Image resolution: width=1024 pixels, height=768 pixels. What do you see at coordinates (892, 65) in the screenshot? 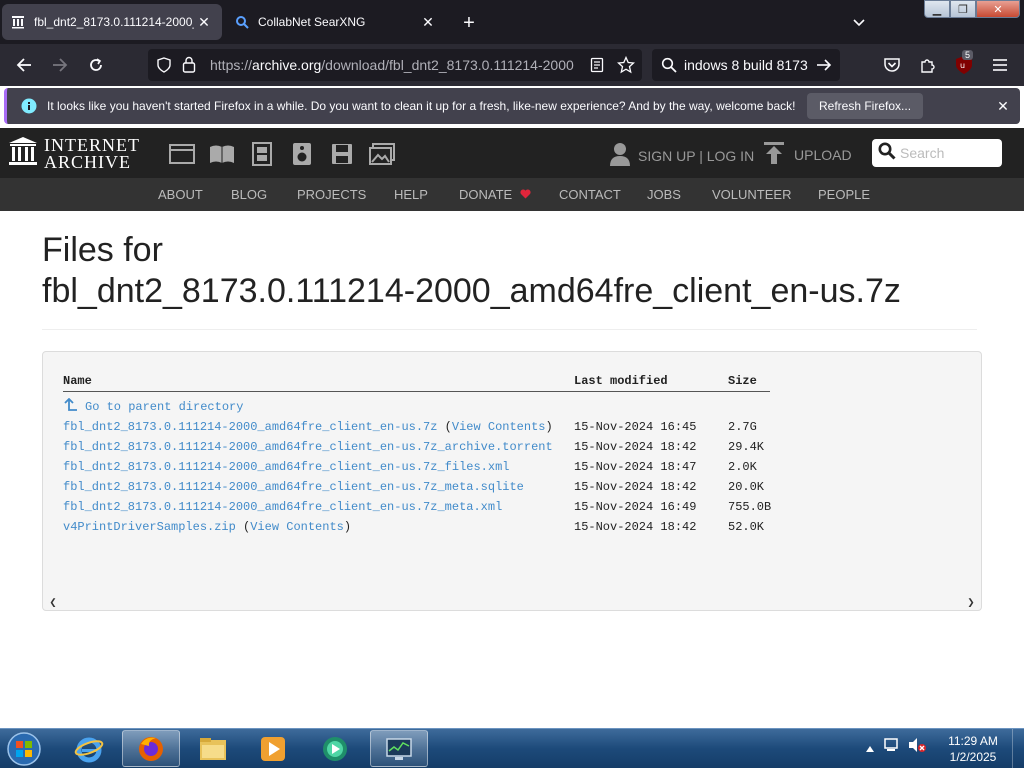
I see `pocket-icon` at bounding box center [892, 65].